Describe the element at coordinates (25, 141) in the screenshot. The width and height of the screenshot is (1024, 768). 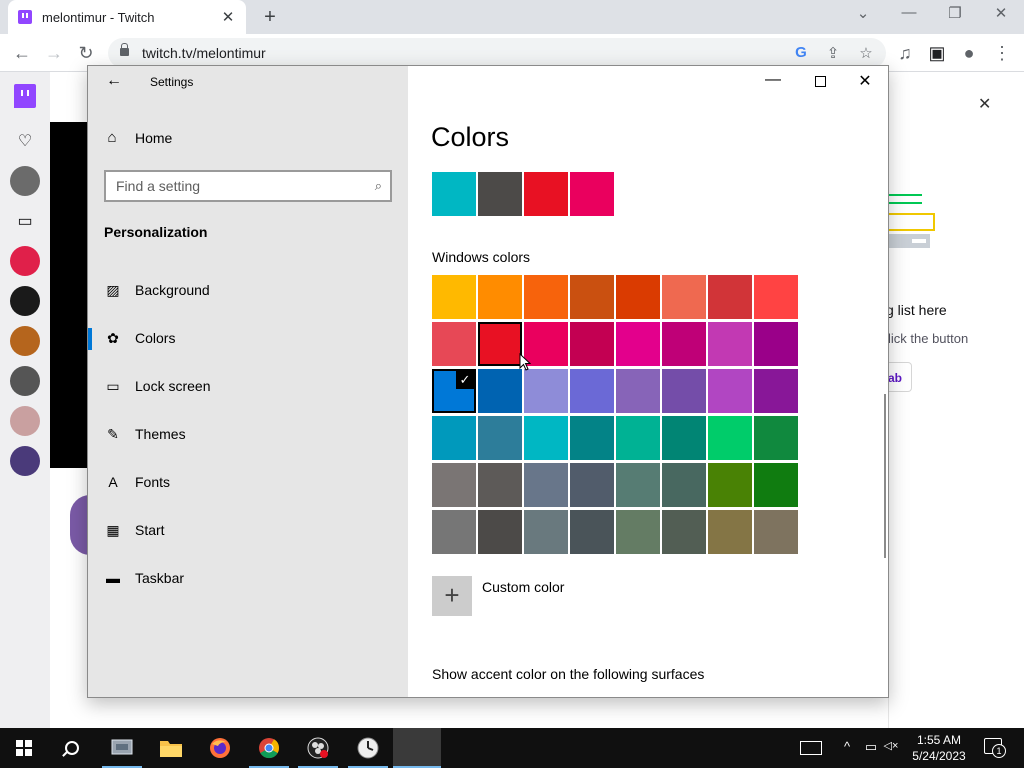
I see `following-heart-icon: ♡` at that location.